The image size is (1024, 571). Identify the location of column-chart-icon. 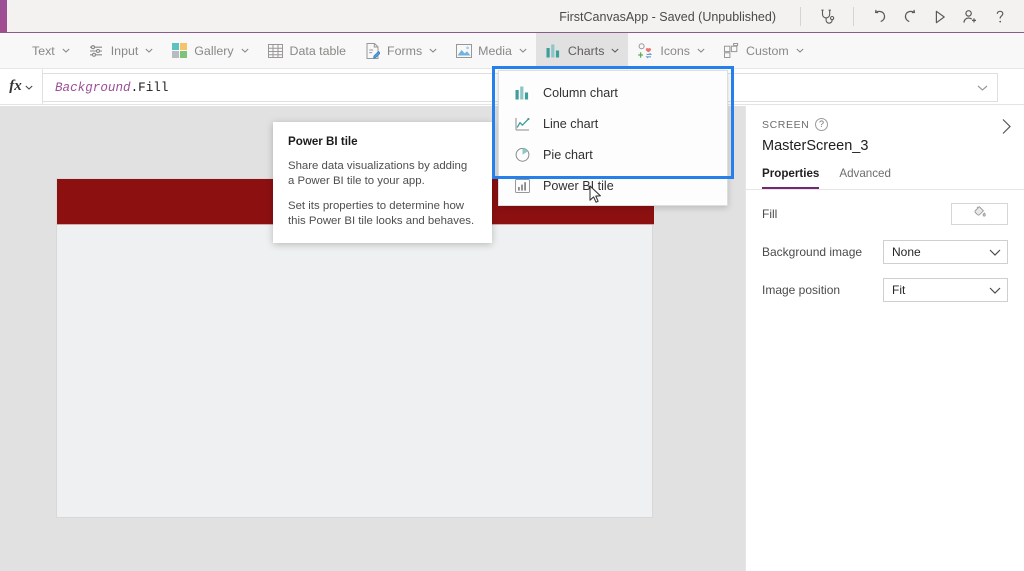
(522, 93).